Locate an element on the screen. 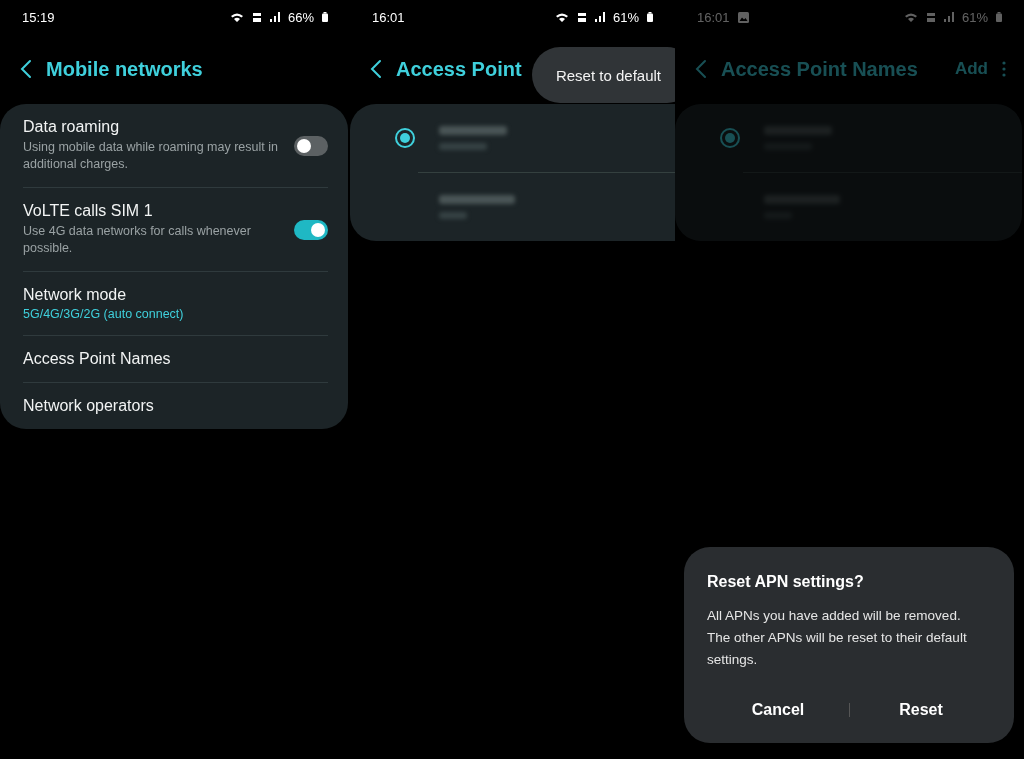  screen-title: Access Point is located at coordinates (459, 69).